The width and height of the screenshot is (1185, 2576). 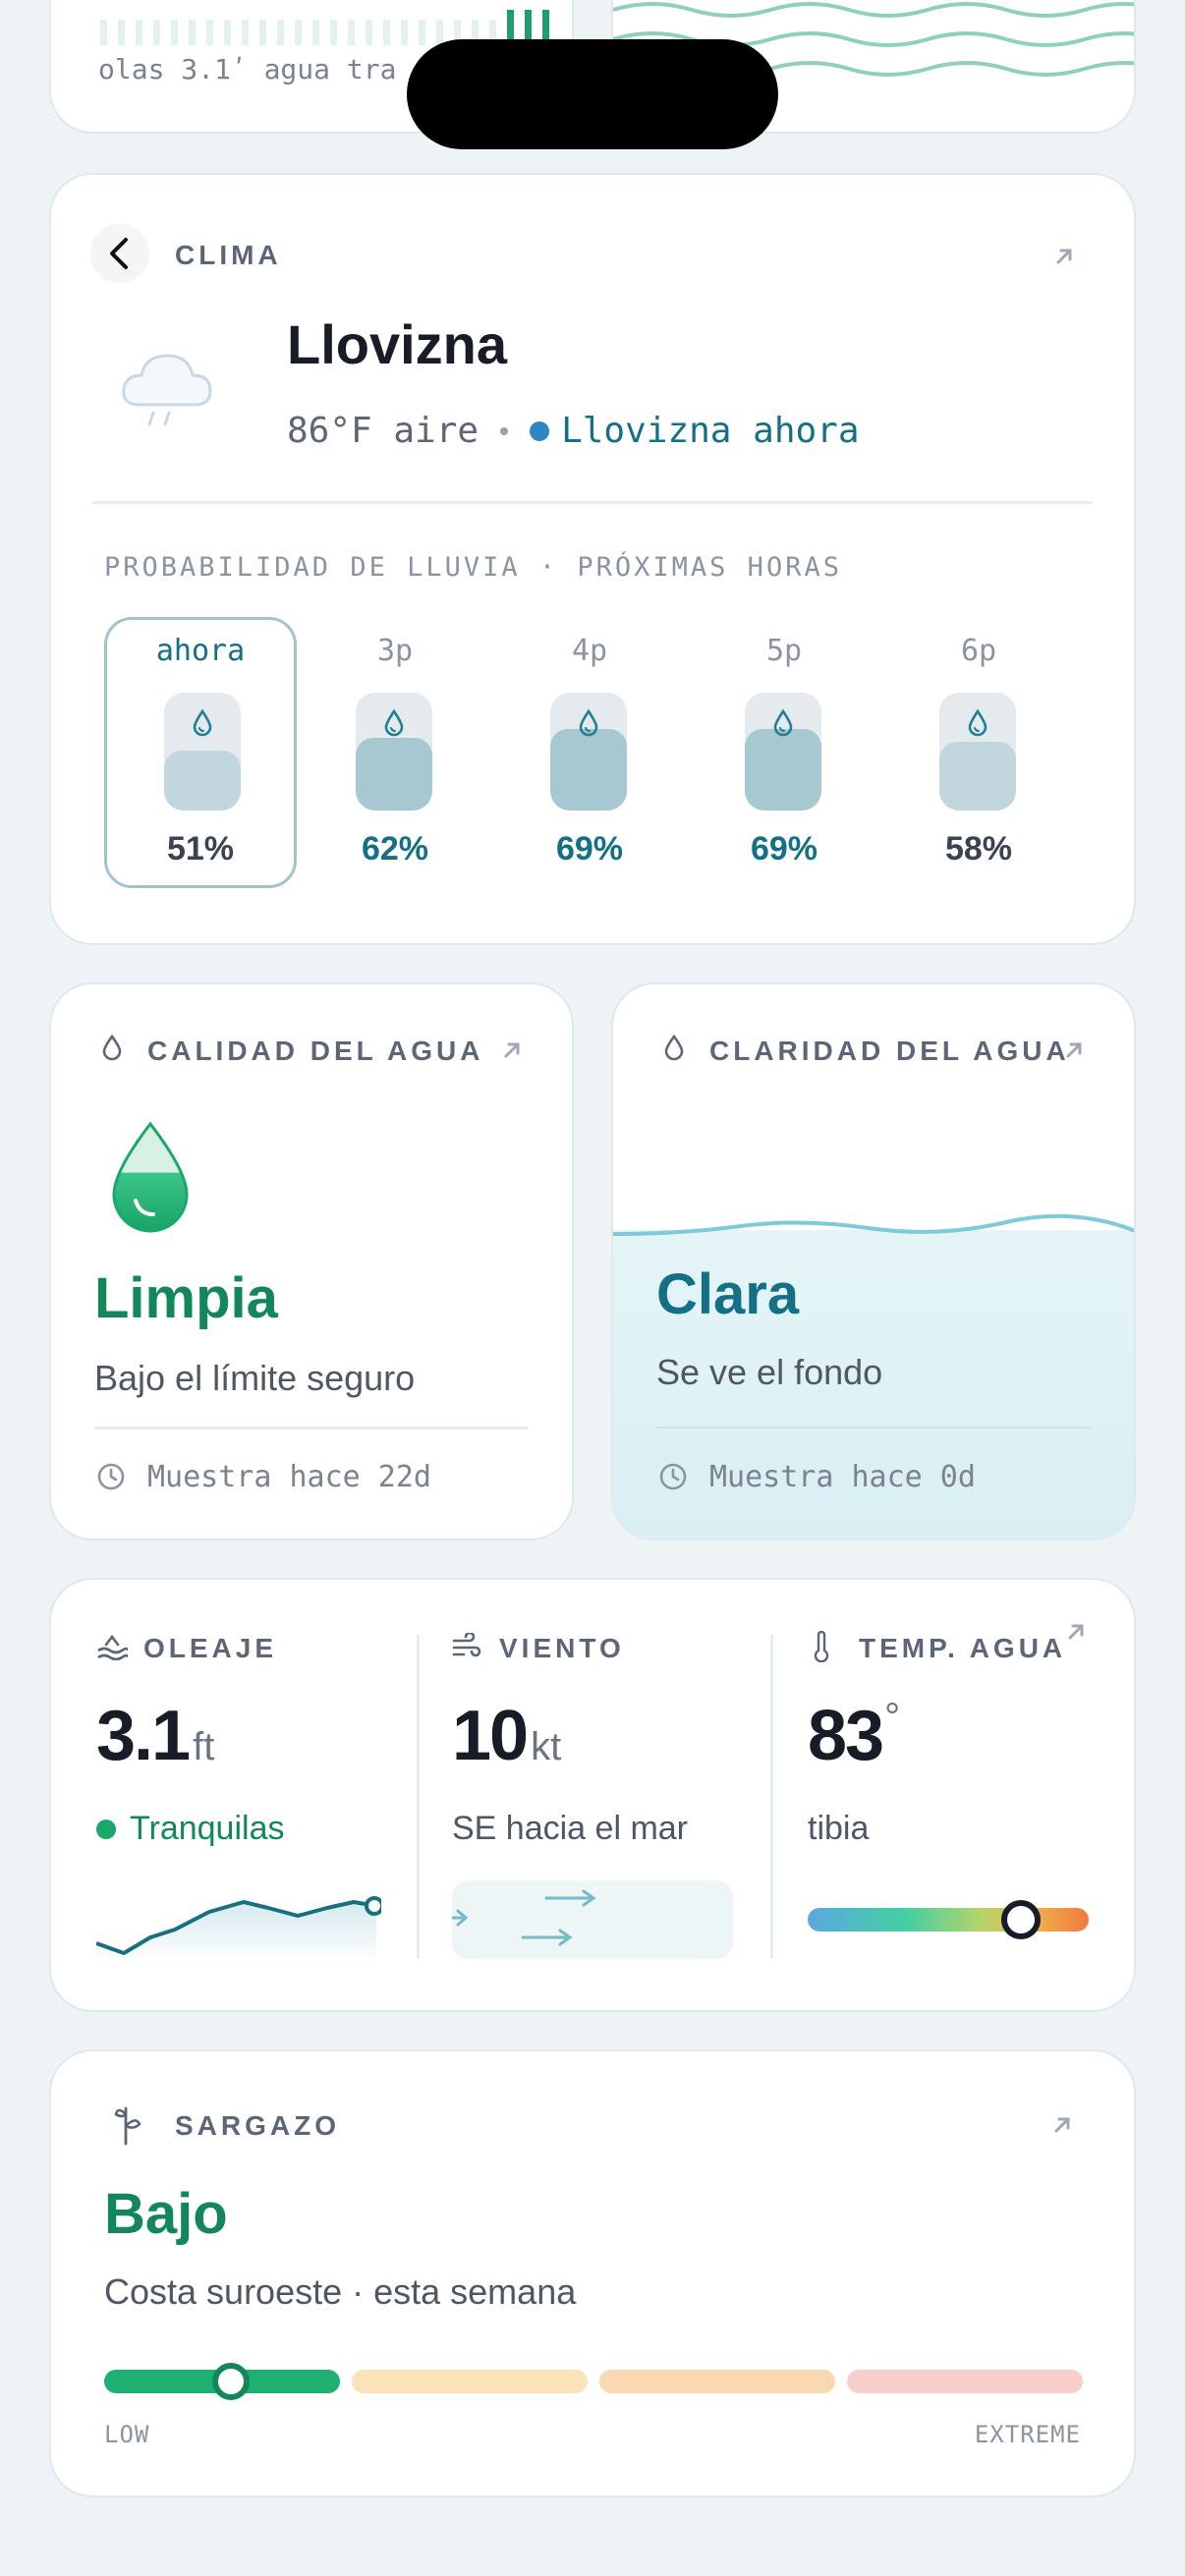 I want to click on weather-title: Llovizna, so click(x=398, y=344).